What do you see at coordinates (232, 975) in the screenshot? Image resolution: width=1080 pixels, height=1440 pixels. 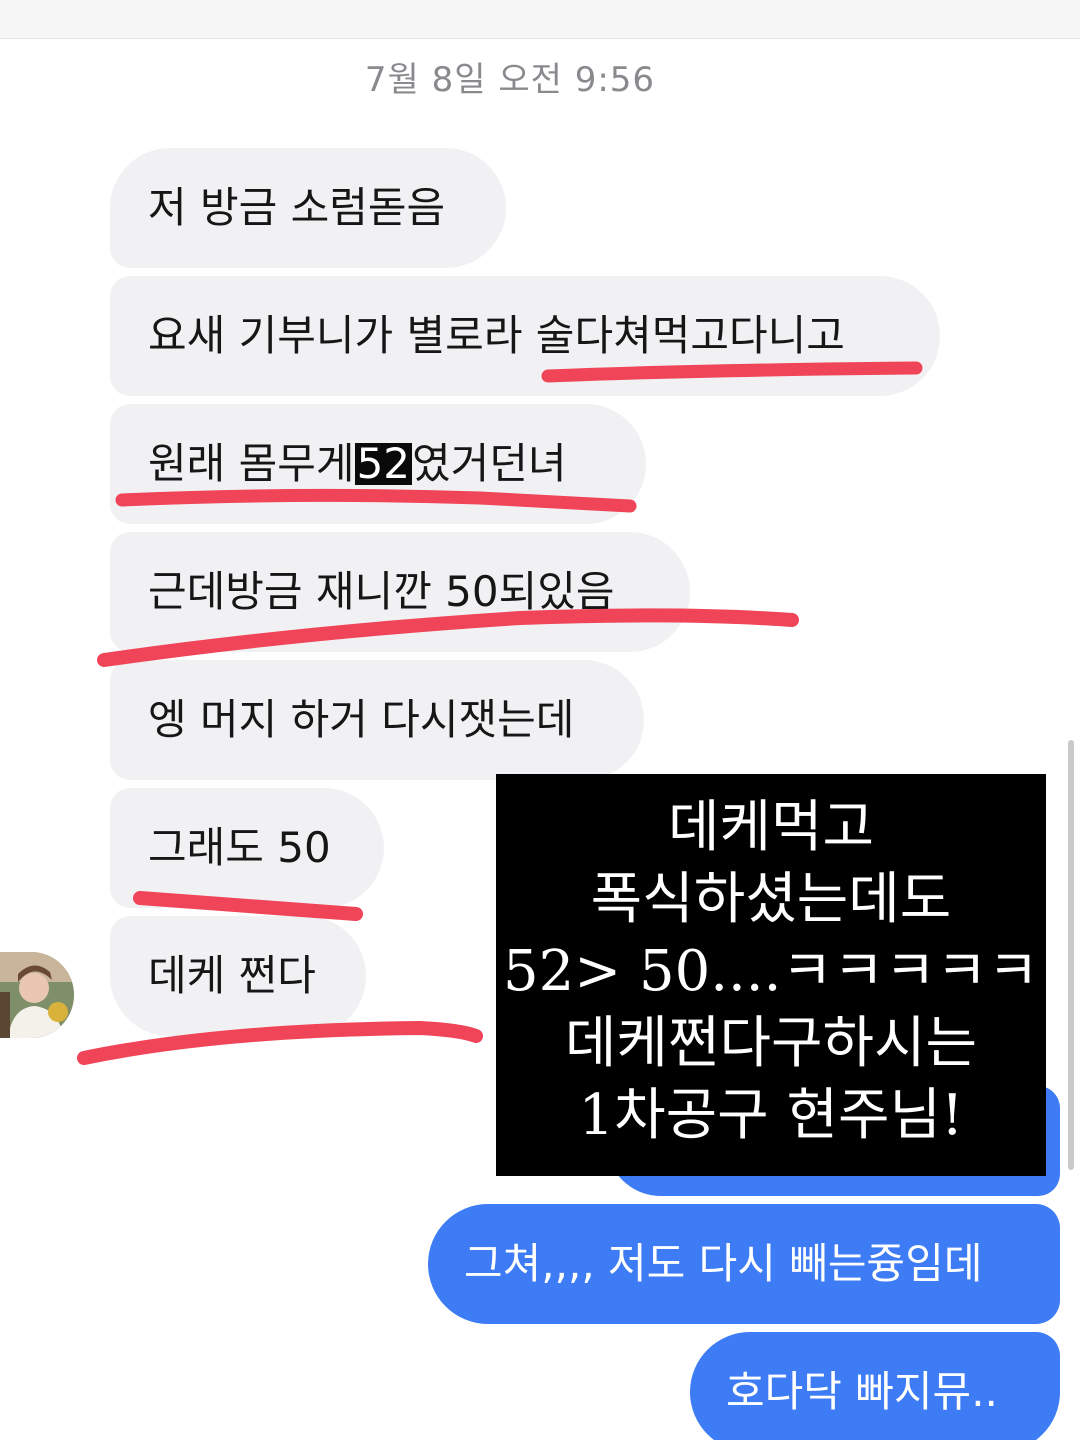 I see `message-text: 데케 쩐다` at bounding box center [232, 975].